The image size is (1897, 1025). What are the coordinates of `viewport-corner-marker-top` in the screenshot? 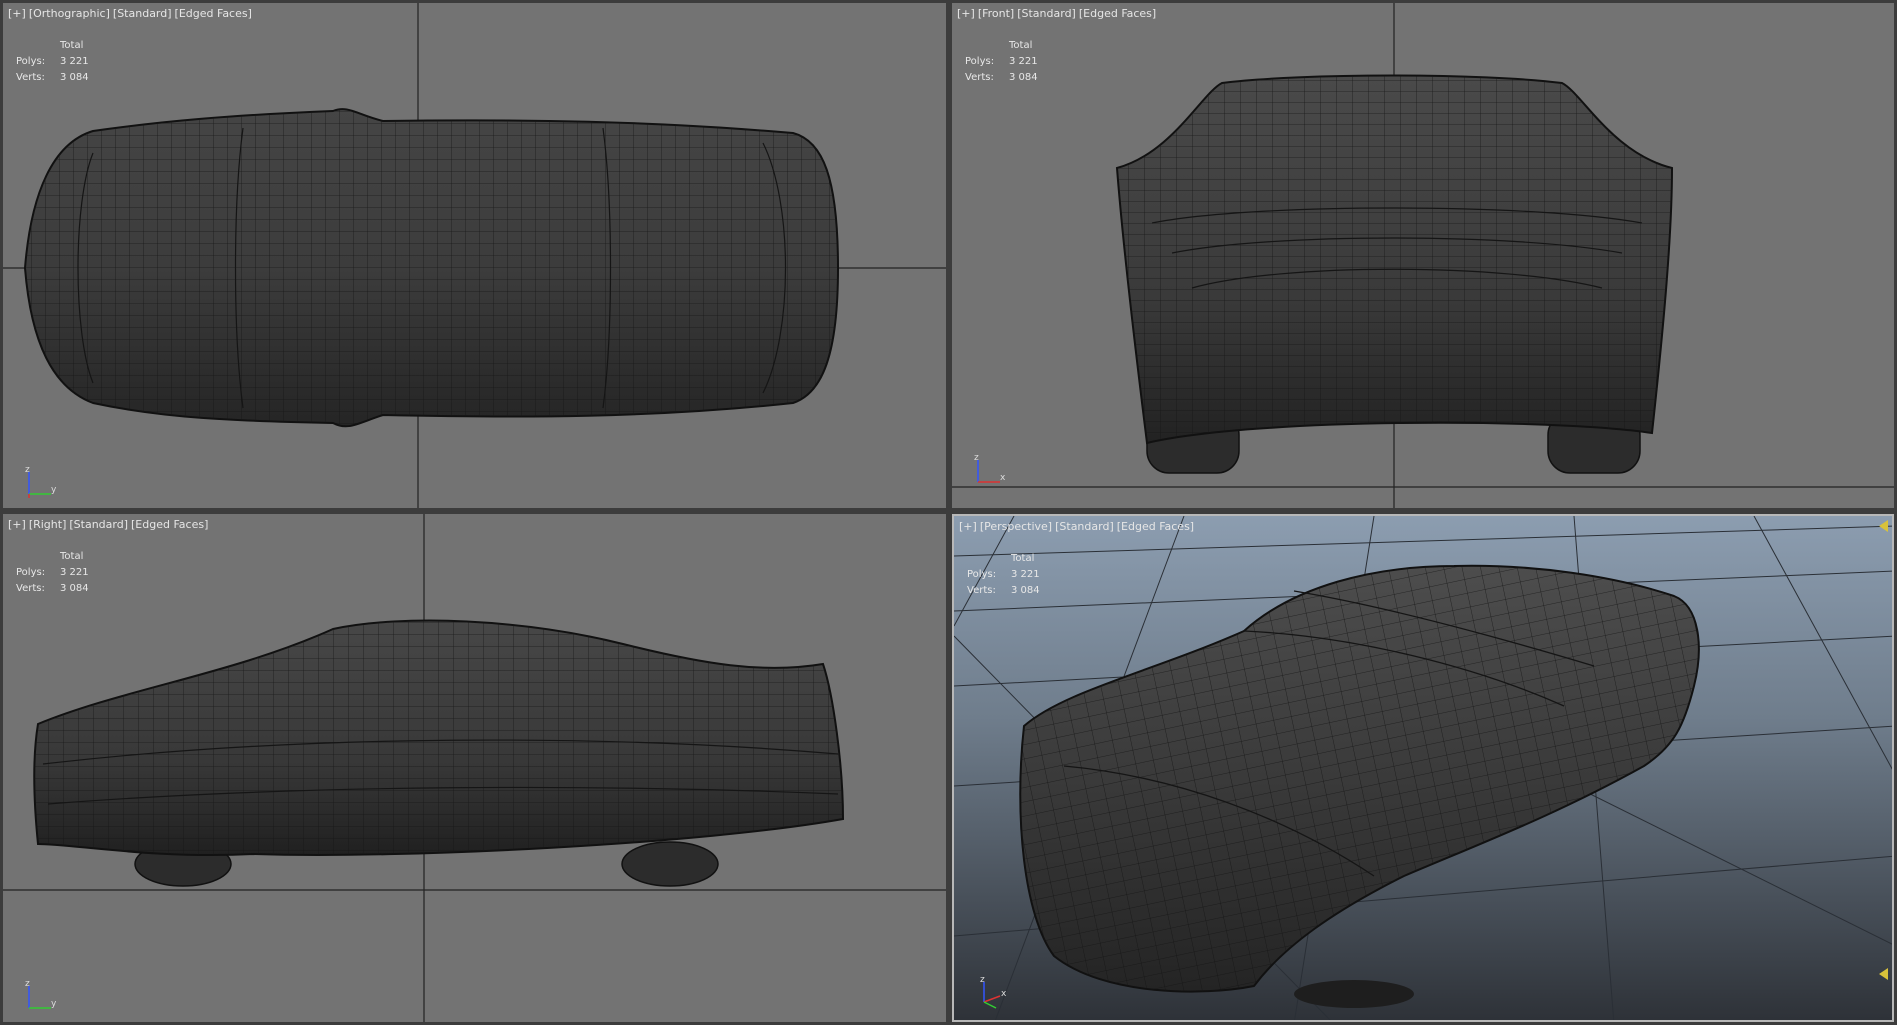 It's located at (1883, 526).